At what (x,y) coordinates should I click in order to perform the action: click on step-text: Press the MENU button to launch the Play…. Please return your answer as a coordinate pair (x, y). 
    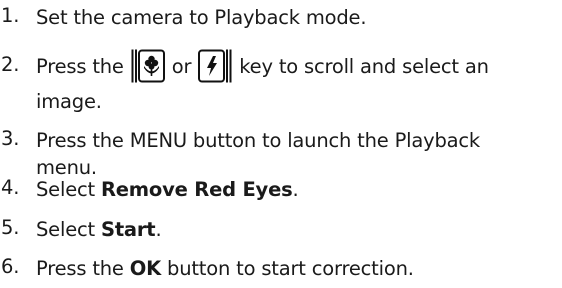
    Looking at the image, I should click on (258, 154).